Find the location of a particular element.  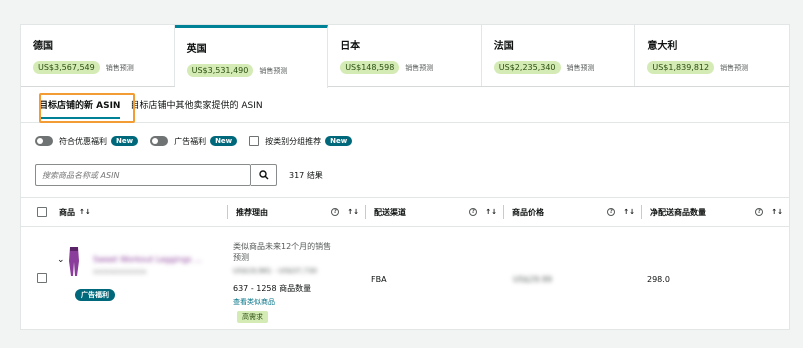

reason-text: 类似商品未来12个月的销售 预测 is located at coordinates (282, 252).